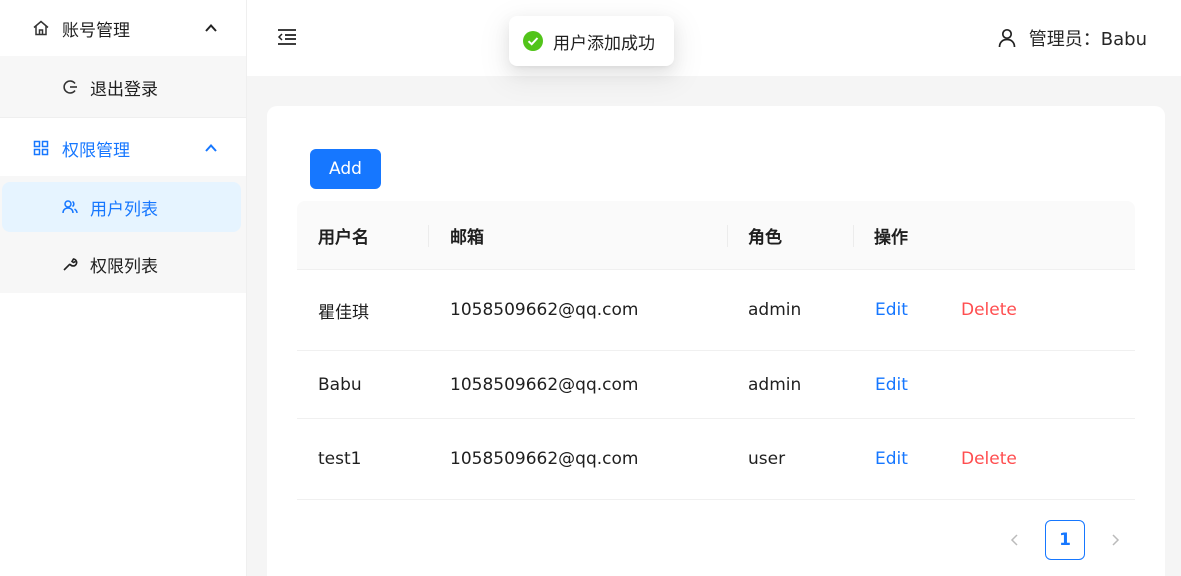 This screenshot has height=576, width=1181. I want to click on toast-message: 用户添加成功, so click(604, 43).